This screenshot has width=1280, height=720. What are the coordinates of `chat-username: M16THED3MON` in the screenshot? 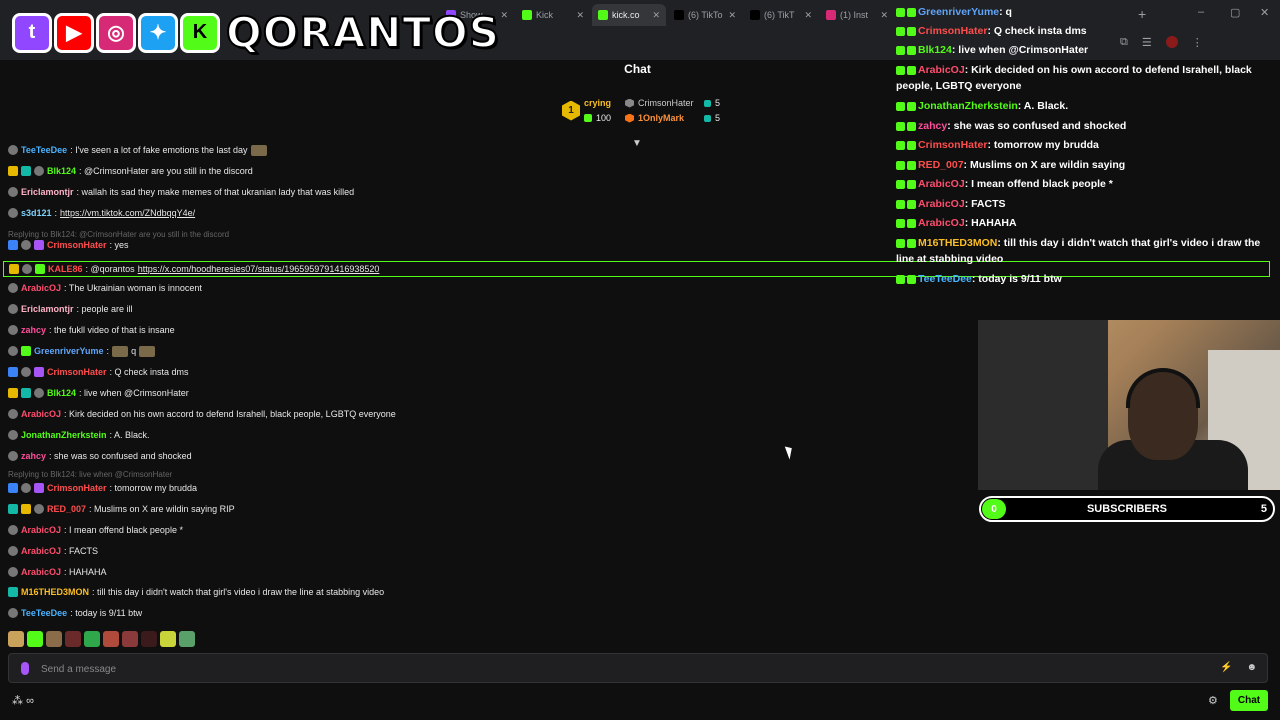 It's located at (55, 592).